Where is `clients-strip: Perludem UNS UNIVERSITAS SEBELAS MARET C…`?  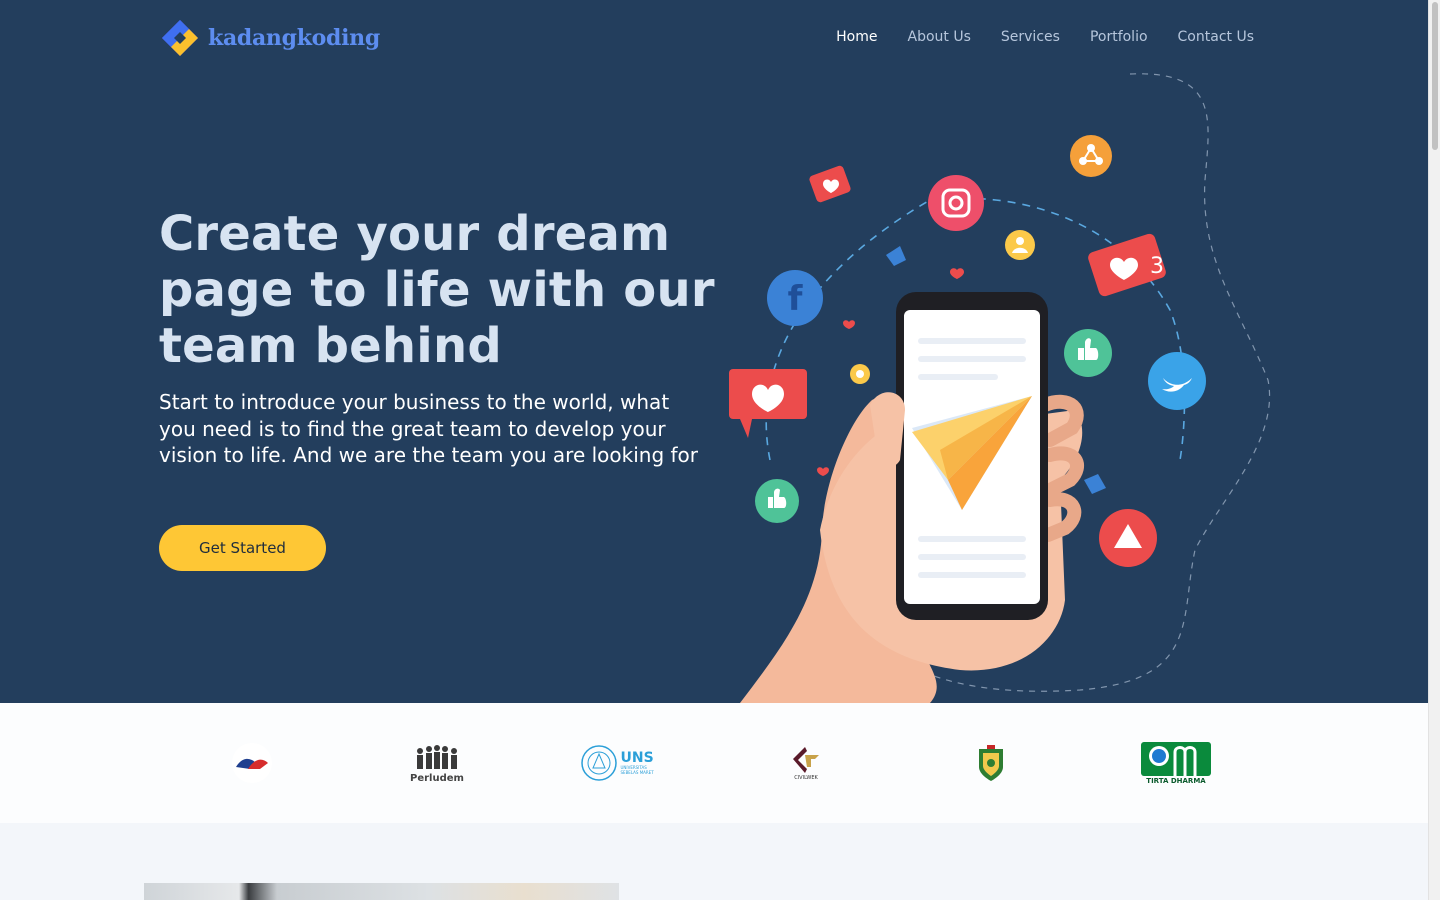
clients-strip: Perludem UNS UNIVERSITAS SEBELAS MARET C… is located at coordinates (714, 763).